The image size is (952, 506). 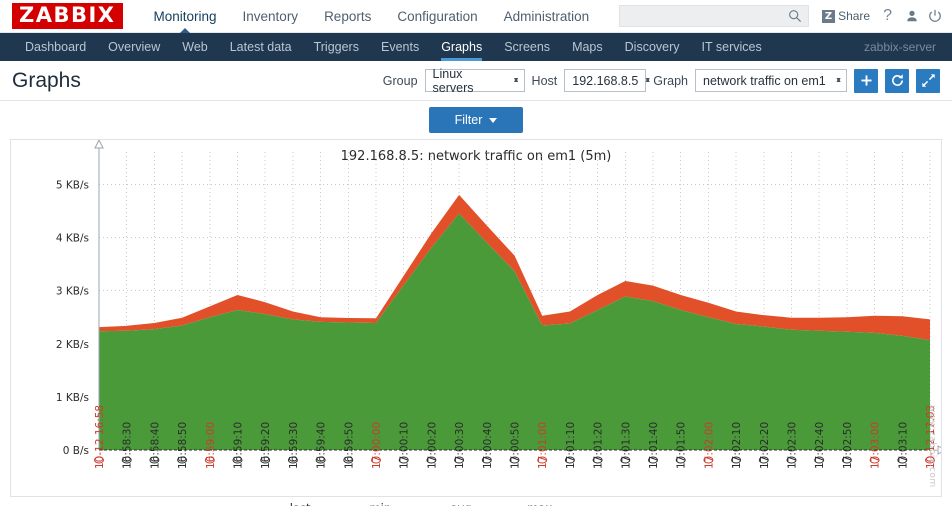 What do you see at coordinates (211, 445) in the screenshot?
I see `svg-text: 16:59:00` at bounding box center [211, 445].